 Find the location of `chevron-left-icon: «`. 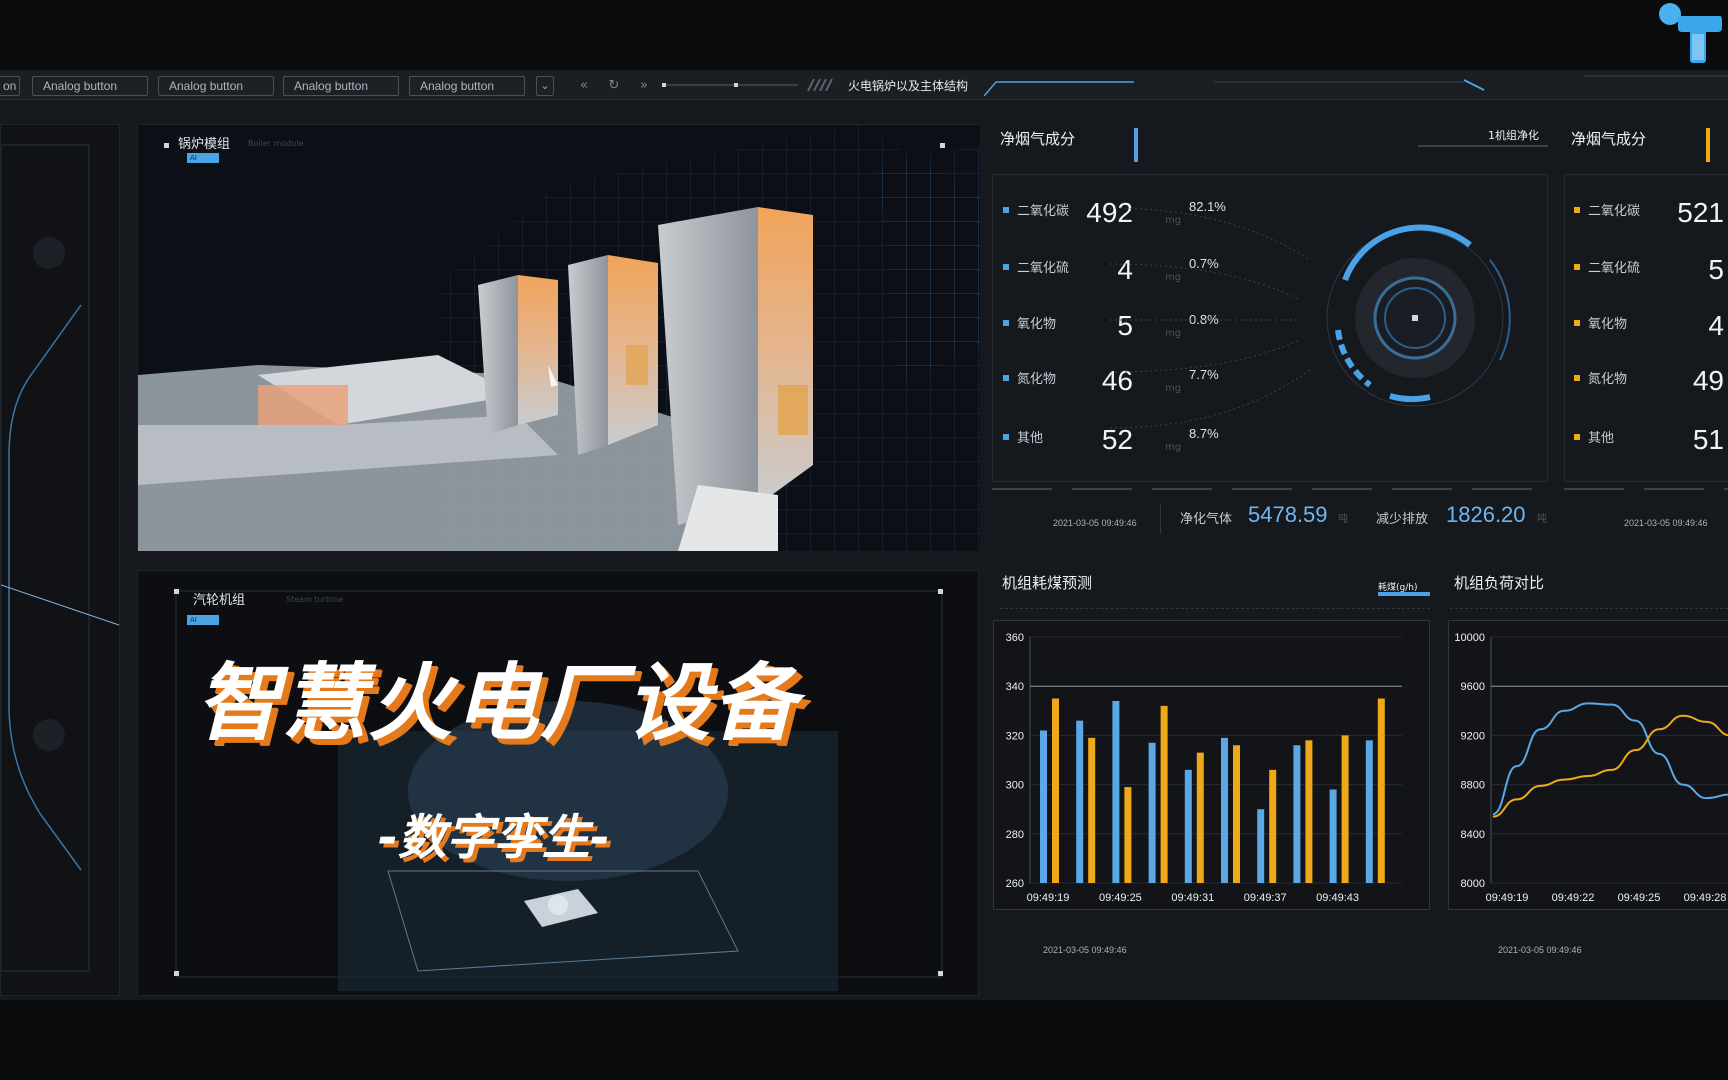

chevron-left-icon: « is located at coordinates (584, 86).